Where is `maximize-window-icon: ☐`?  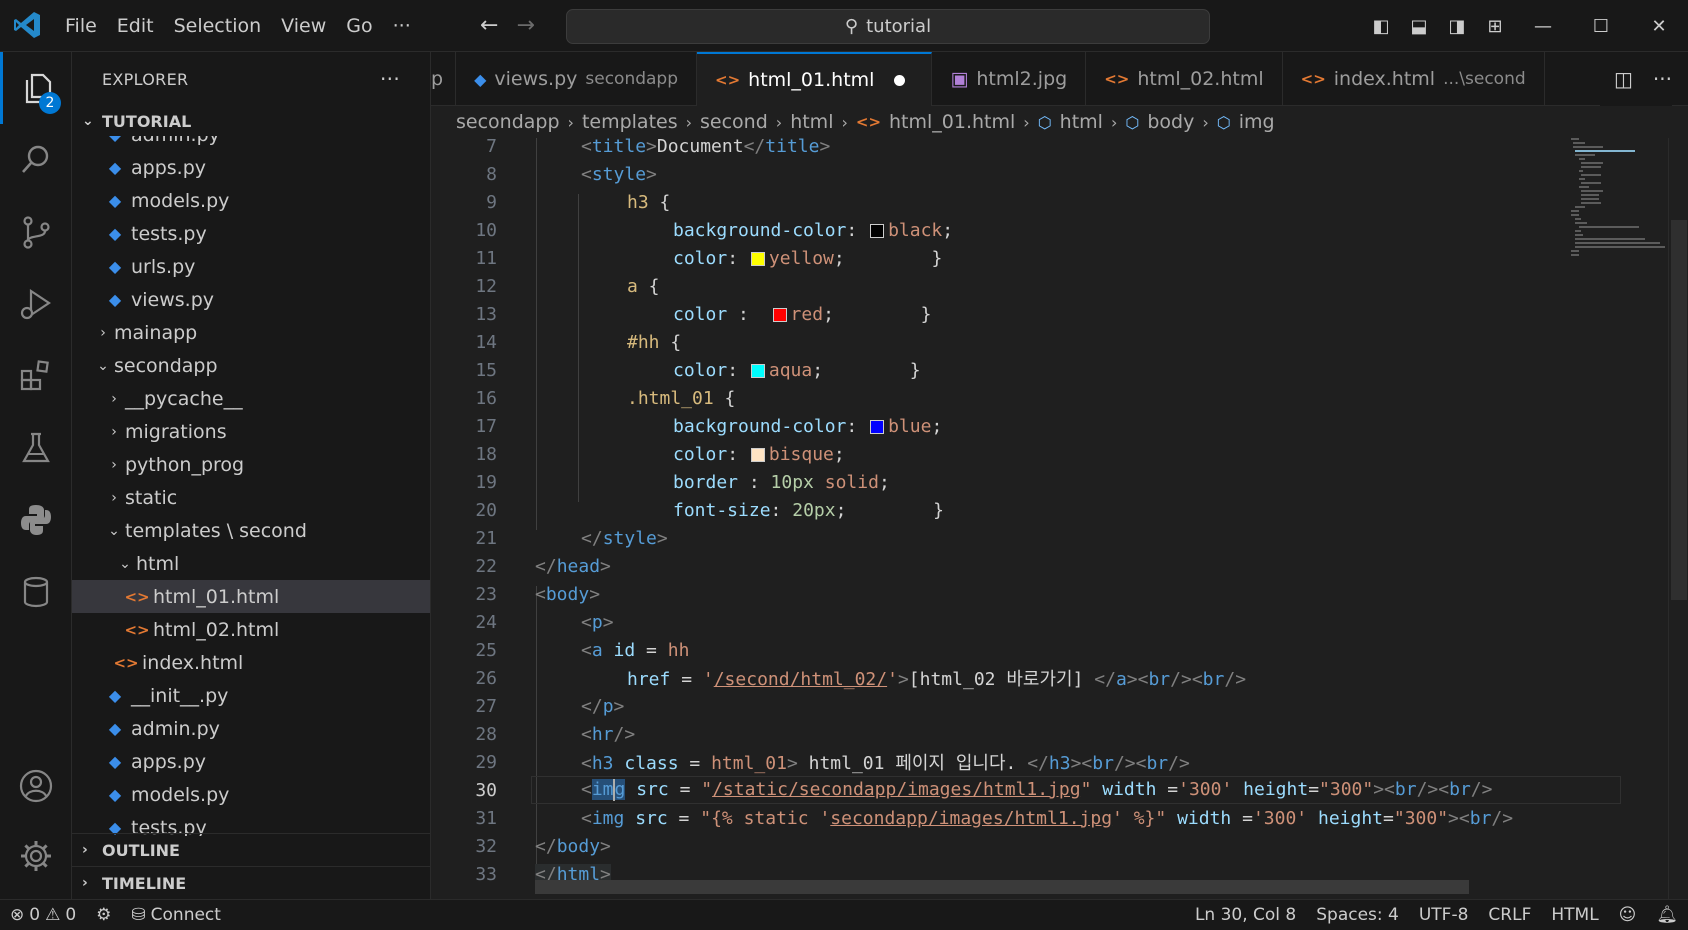
maximize-window-icon: ☐ is located at coordinates (1601, 26).